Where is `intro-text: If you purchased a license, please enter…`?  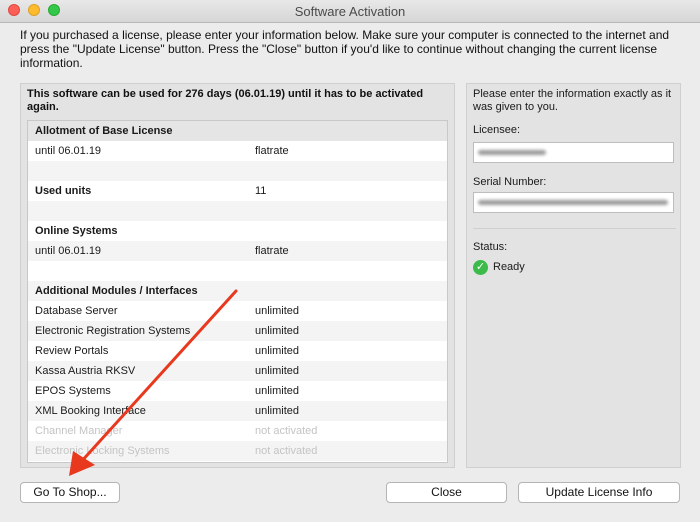
intro-text: If you purchased a license, please enter… is located at coordinates (345, 49).